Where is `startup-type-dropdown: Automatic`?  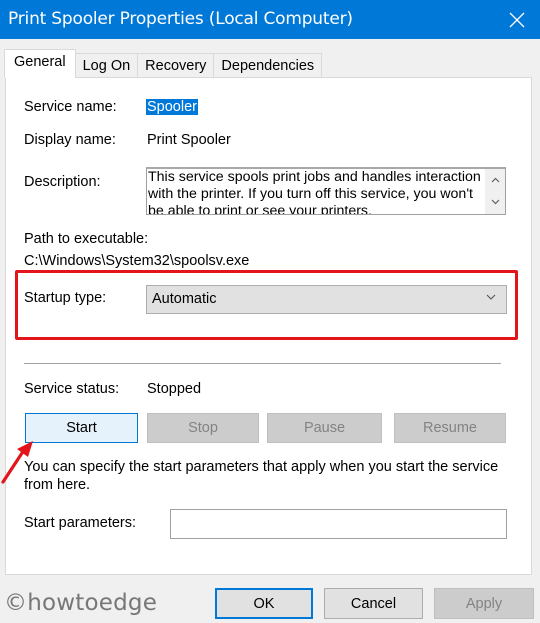
startup-type-dropdown: Automatic is located at coordinates (326, 299).